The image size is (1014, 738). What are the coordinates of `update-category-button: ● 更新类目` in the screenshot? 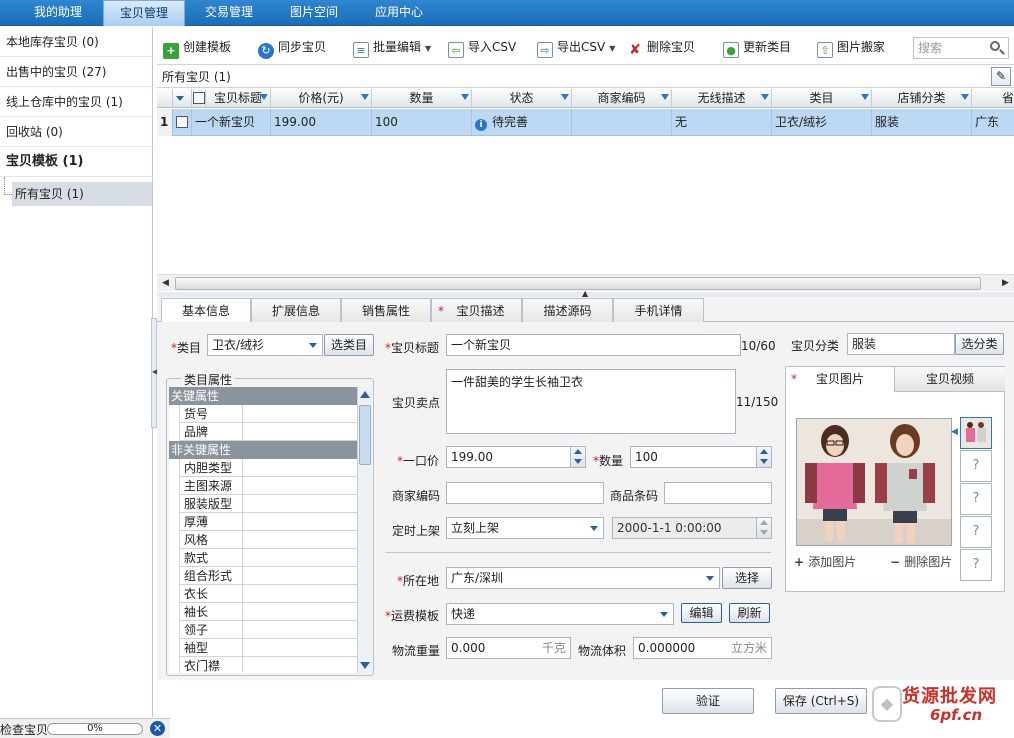 It's located at (757, 47).